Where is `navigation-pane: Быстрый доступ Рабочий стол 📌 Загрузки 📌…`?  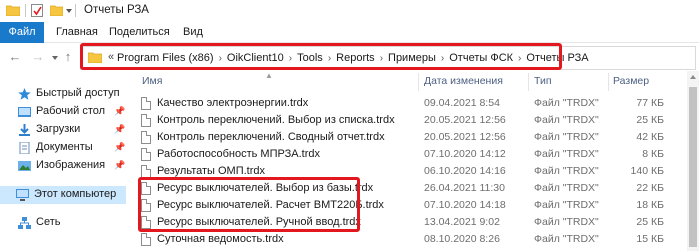
navigation-pane: Быстрый доступ Рабочий стол 📌 Загрузки 📌… is located at coordinates (63, 161).